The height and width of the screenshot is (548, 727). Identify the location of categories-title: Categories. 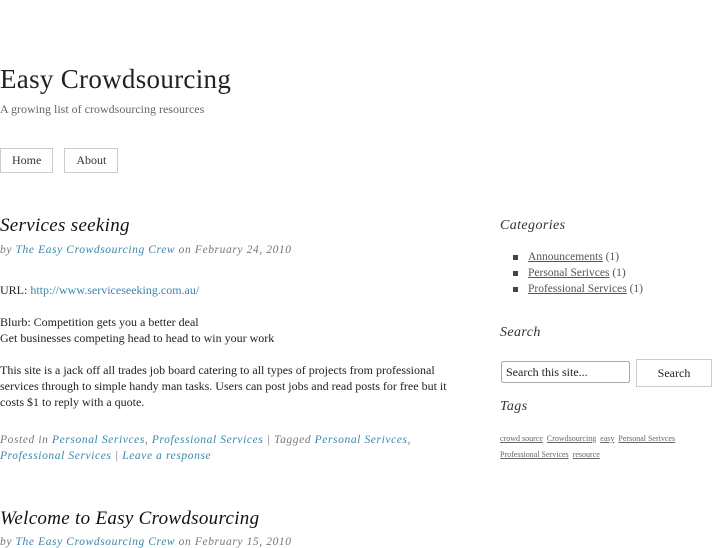
(533, 225).